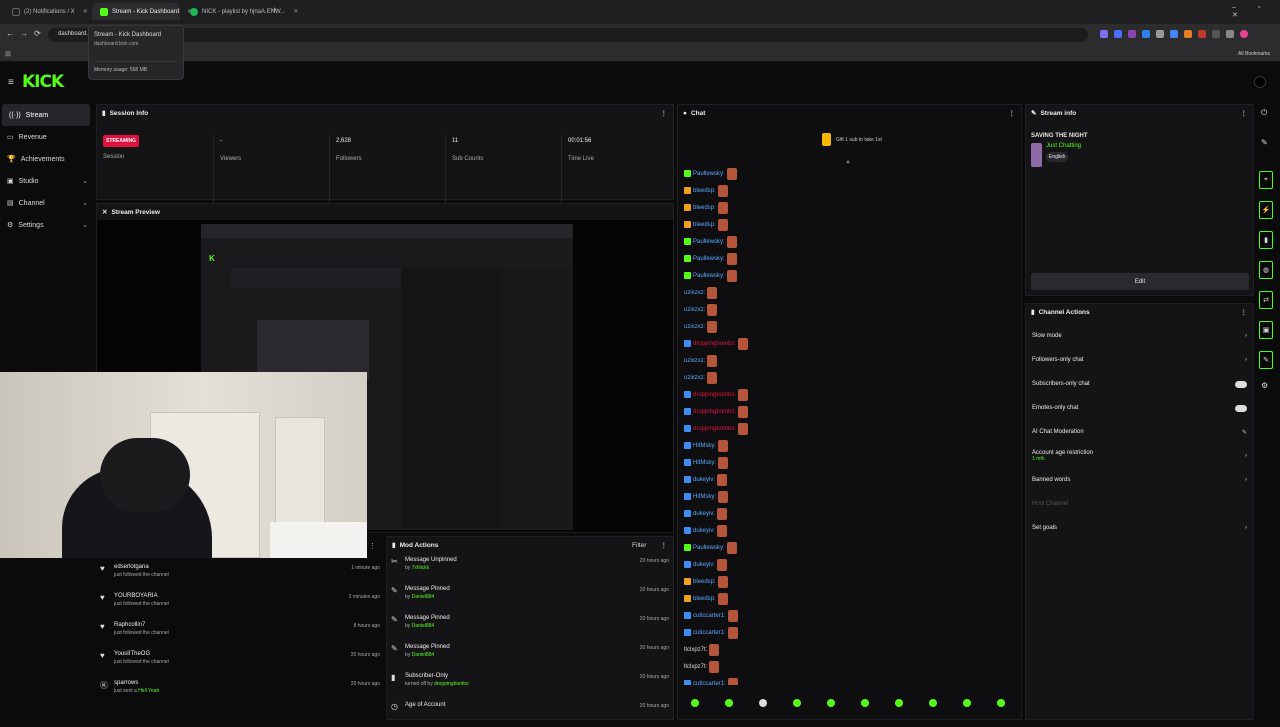  I want to click on sidebar-item-achievements: 🏆 Achievements, so click(47, 159).